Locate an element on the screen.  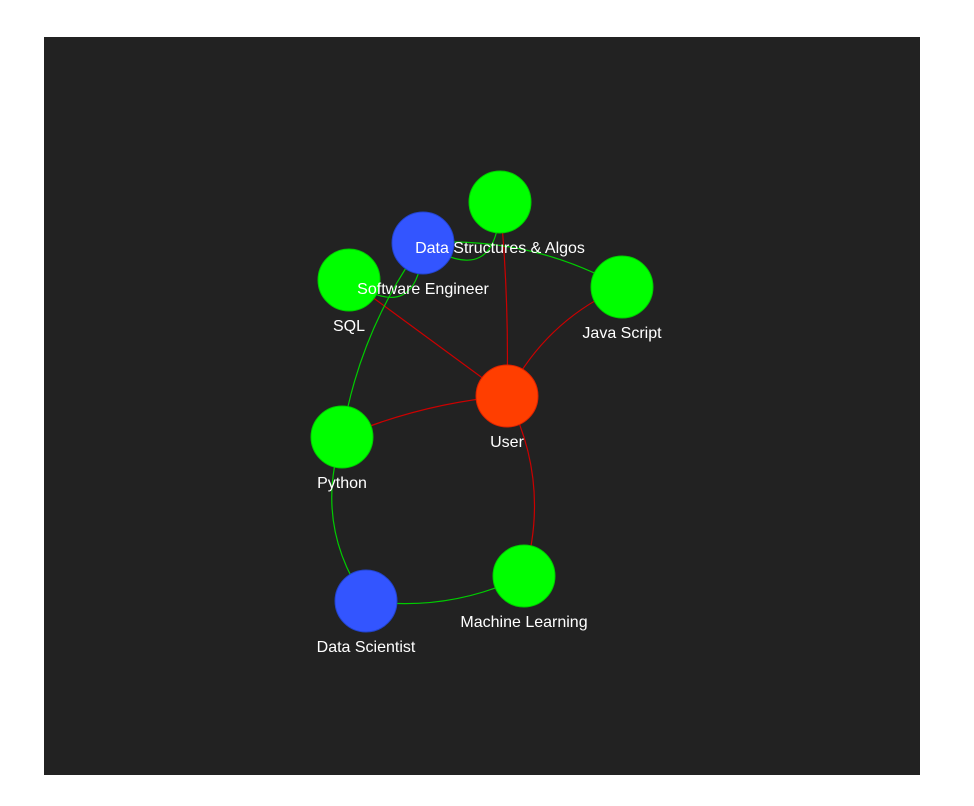
node-label-dsa: Data Structures & Algos is located at coordinates (500, 248).